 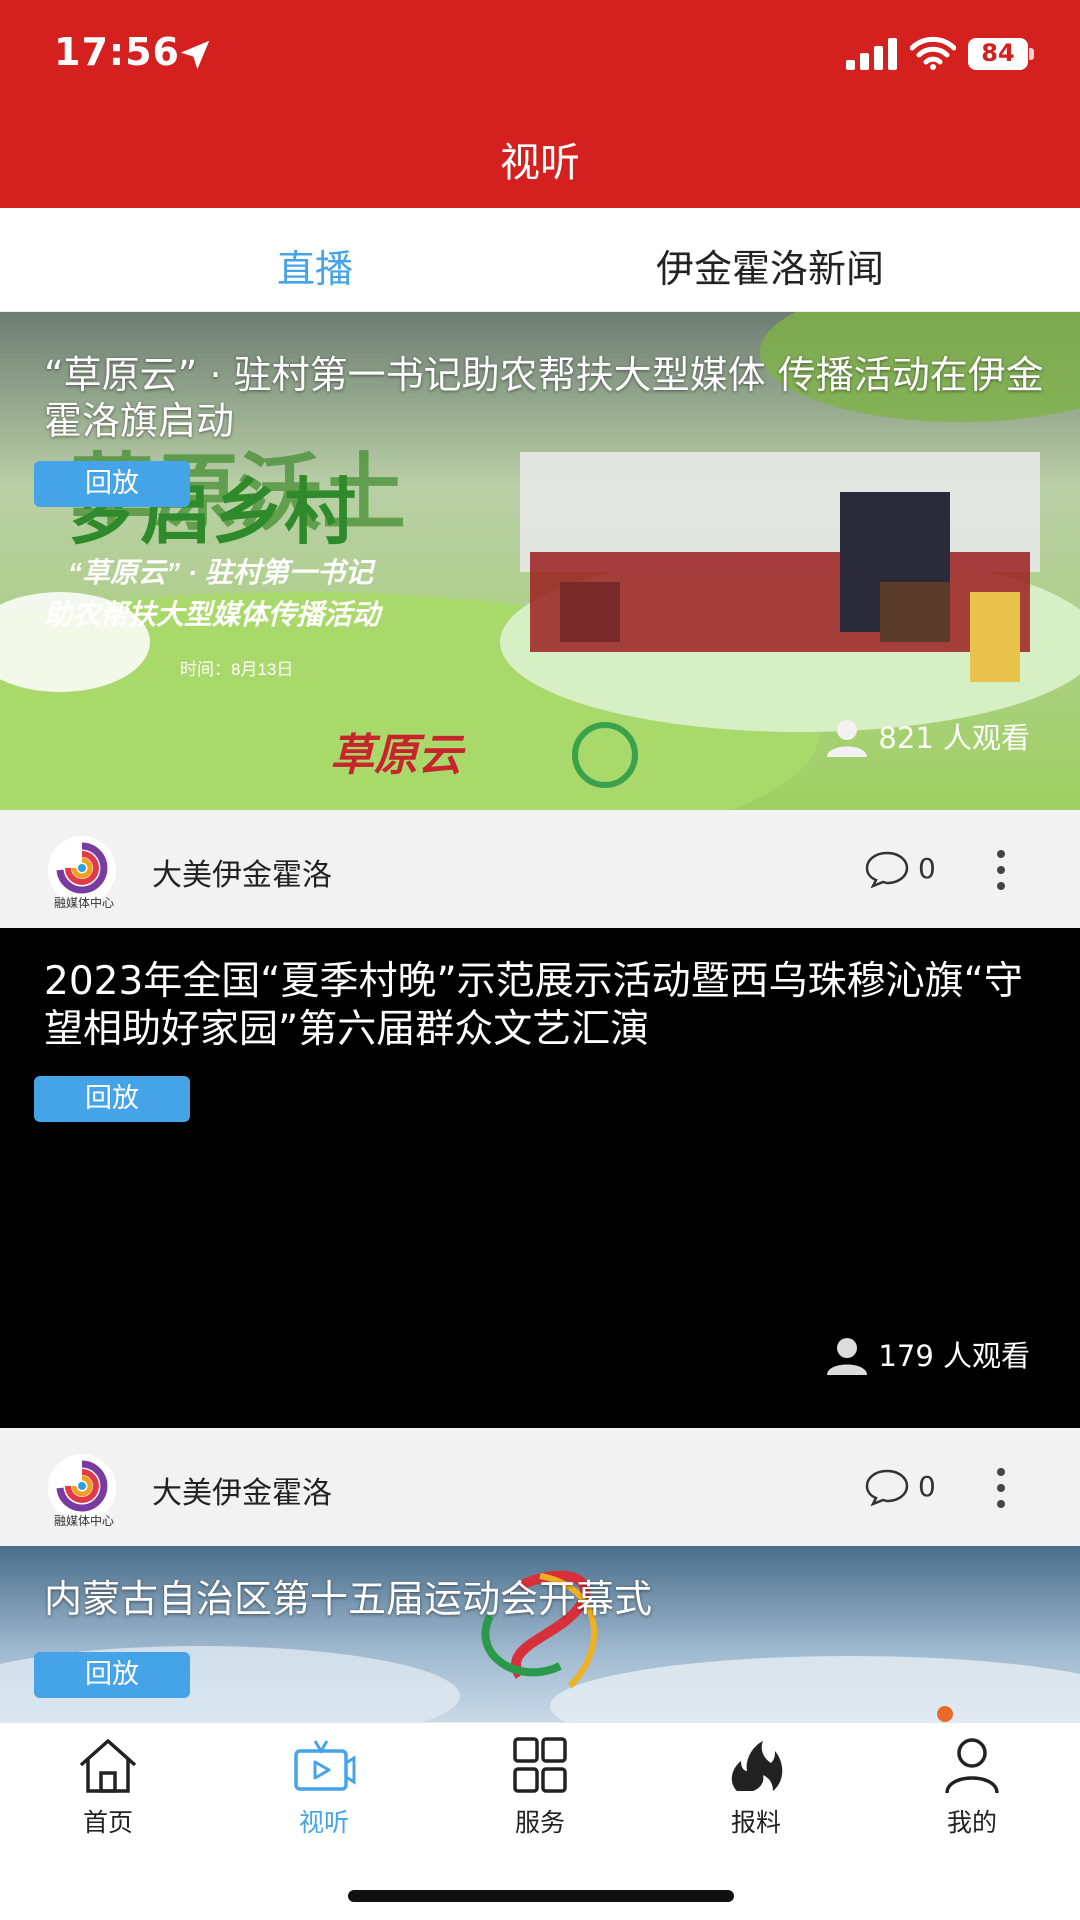 I want to click on tv-icon, so click(x=325, y=1765).